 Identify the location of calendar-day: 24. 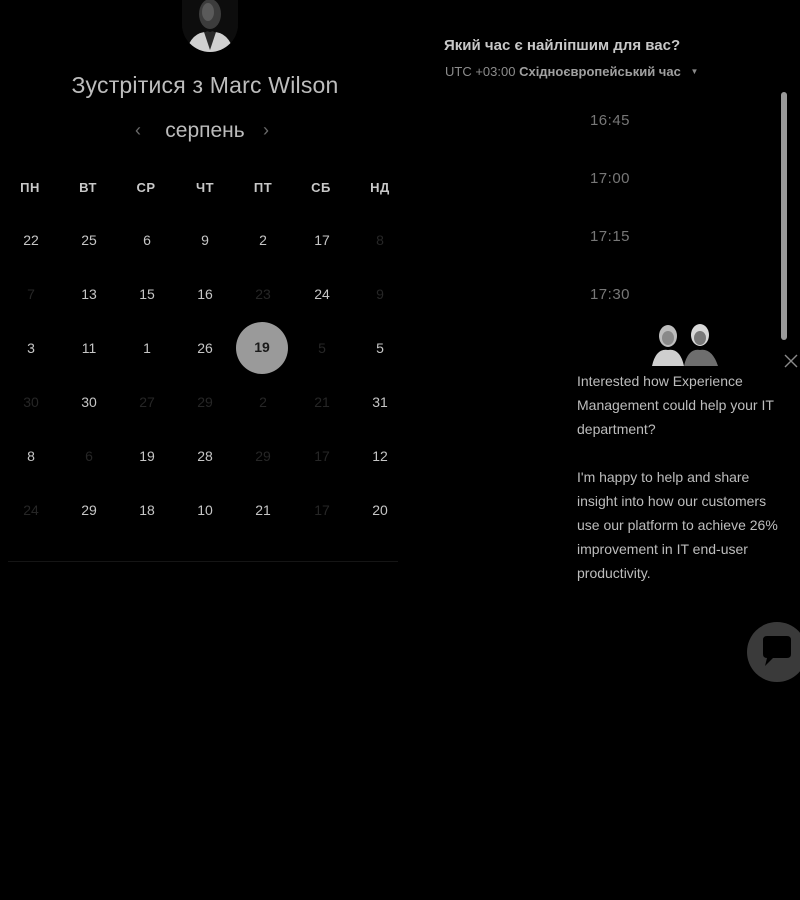
(322, 296).